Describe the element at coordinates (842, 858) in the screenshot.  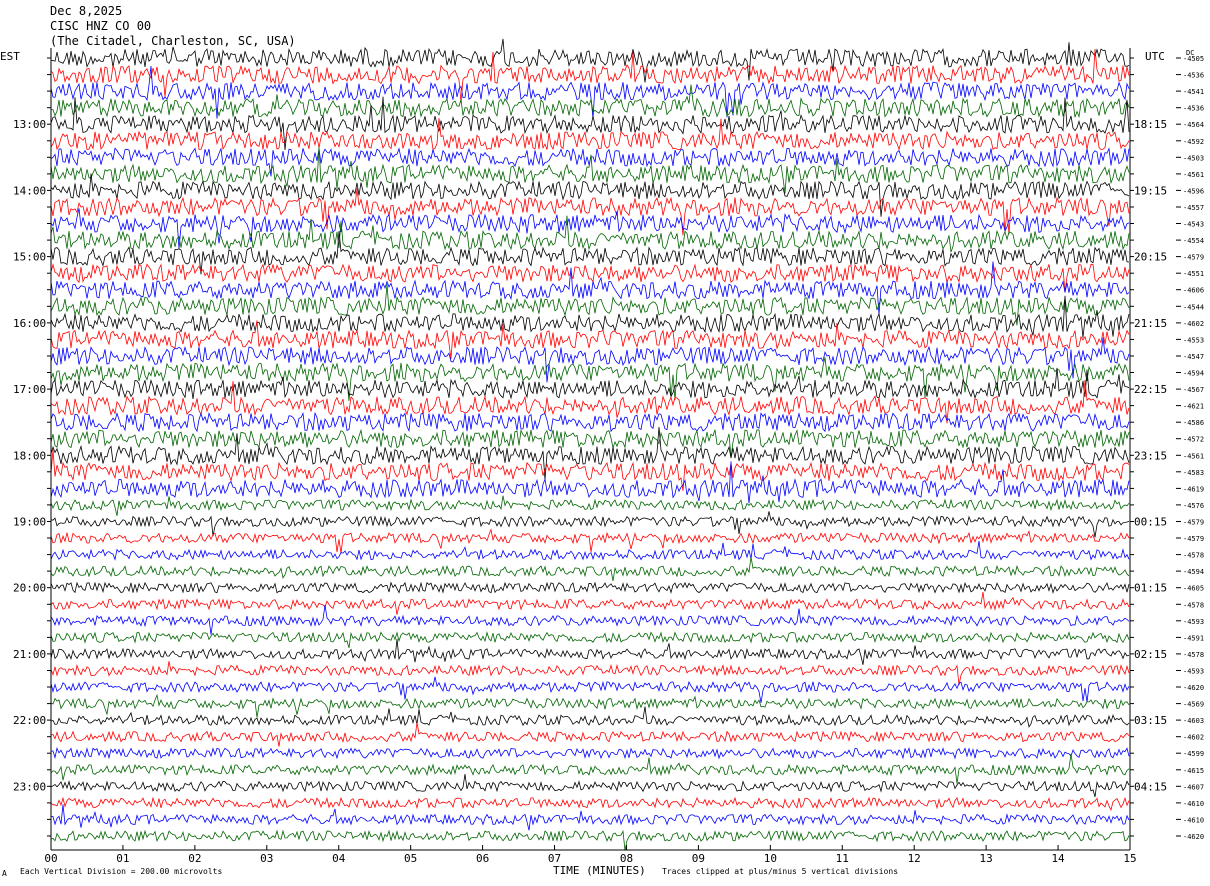
I see `x-tick-label-11: 11` at that location.